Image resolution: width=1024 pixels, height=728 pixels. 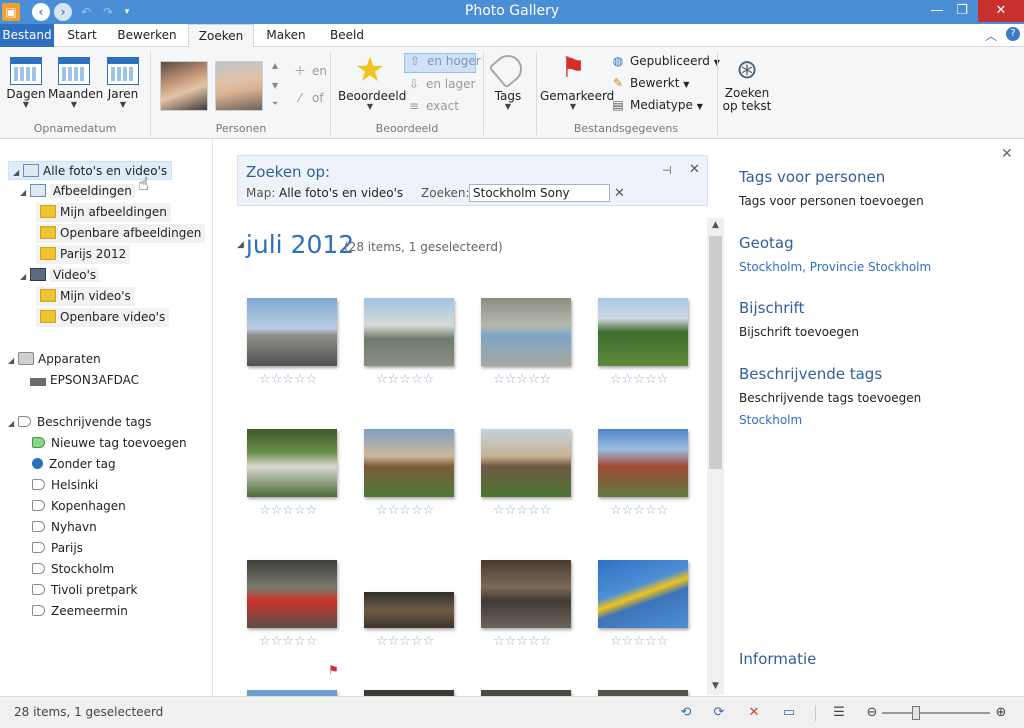 I want to click on zoom-slider, so click(x=936, y=713).